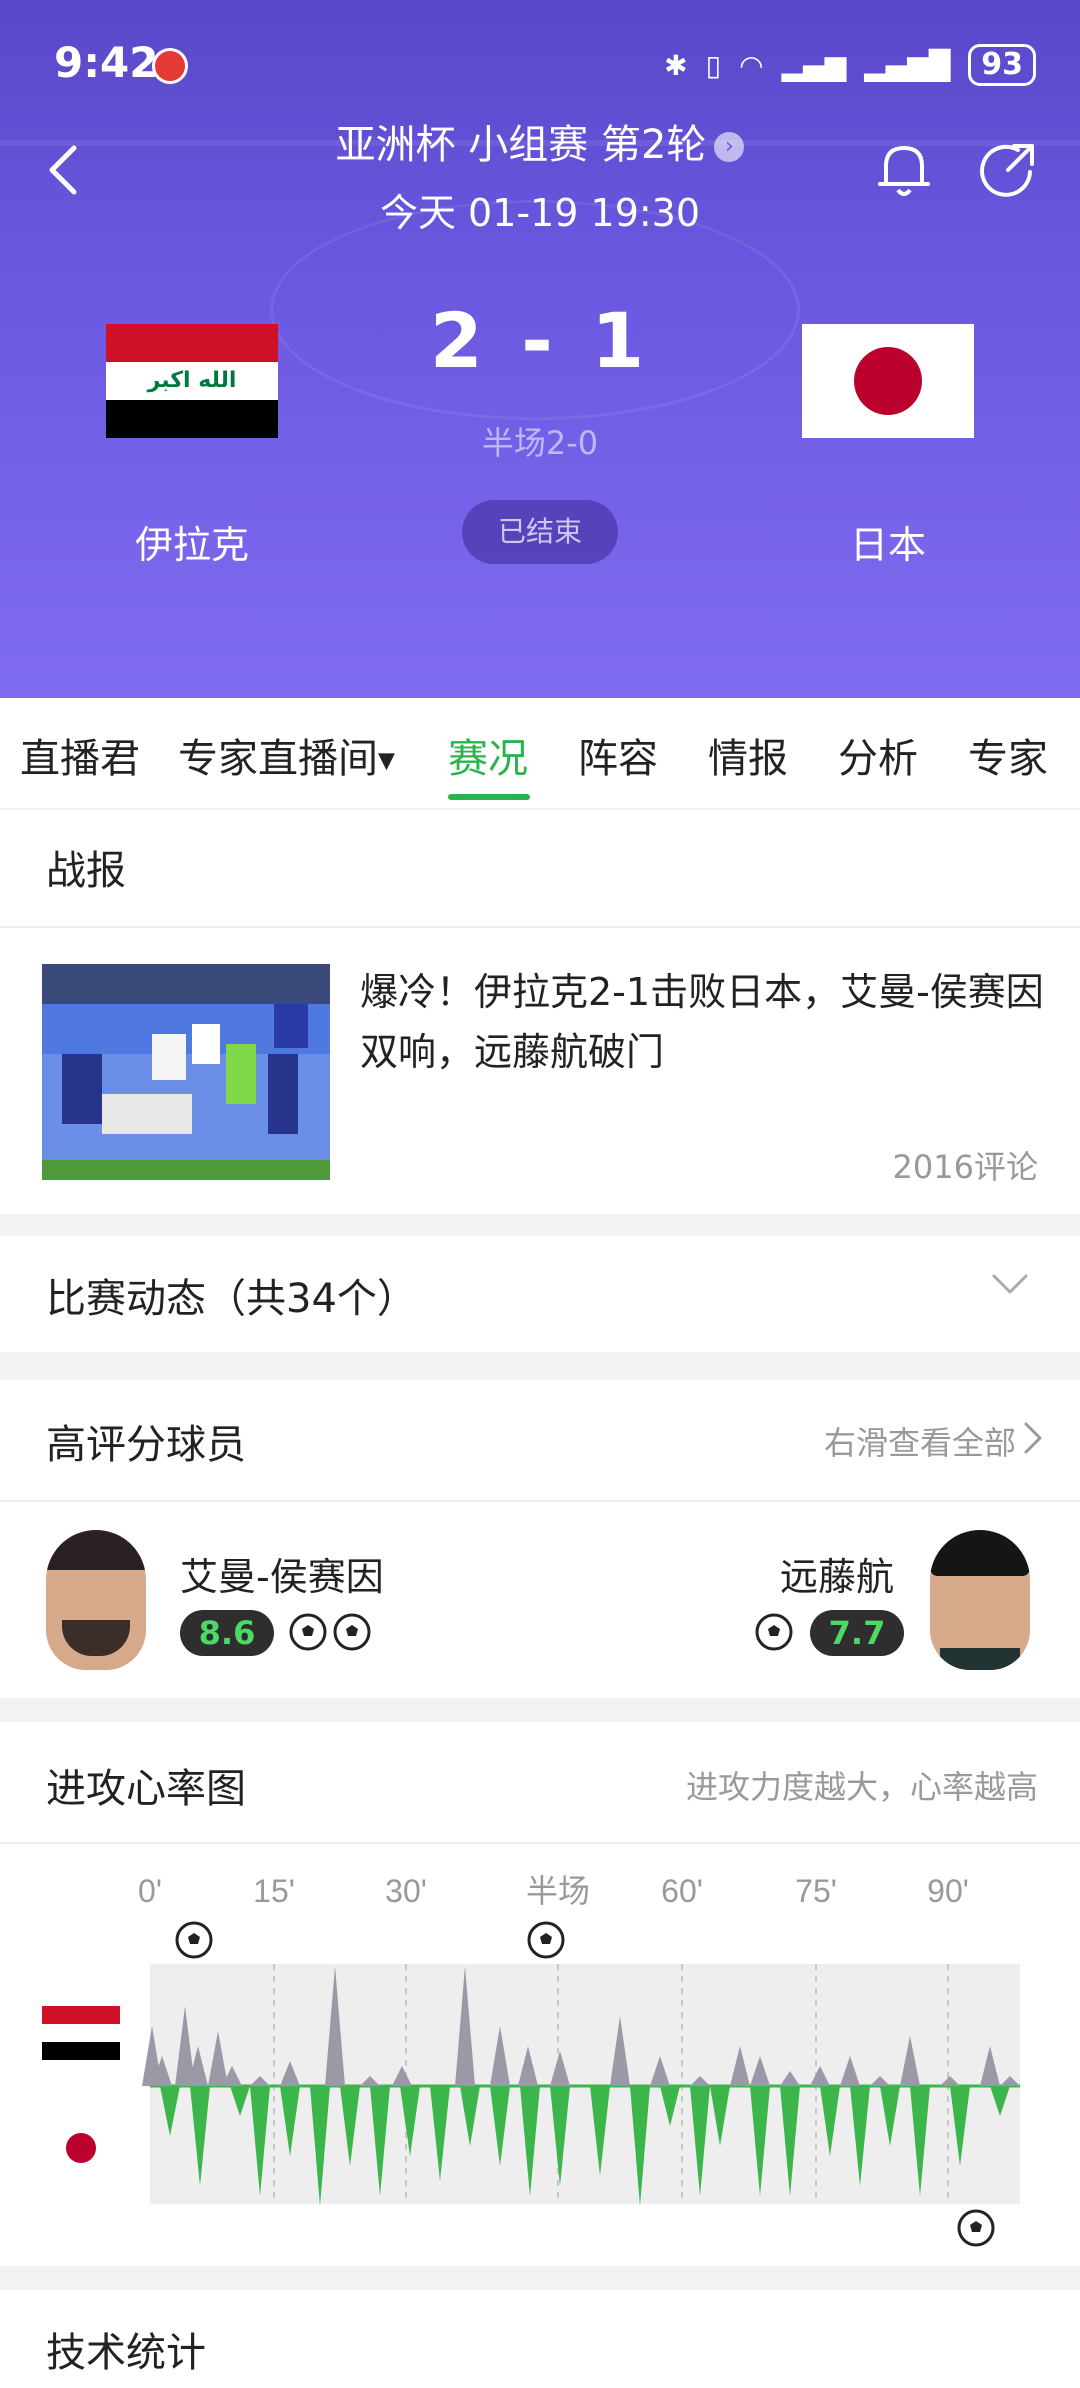  Describe the element at coordinates (976, 2228) in the screenshot. I see `away-goal-marker` at that location.